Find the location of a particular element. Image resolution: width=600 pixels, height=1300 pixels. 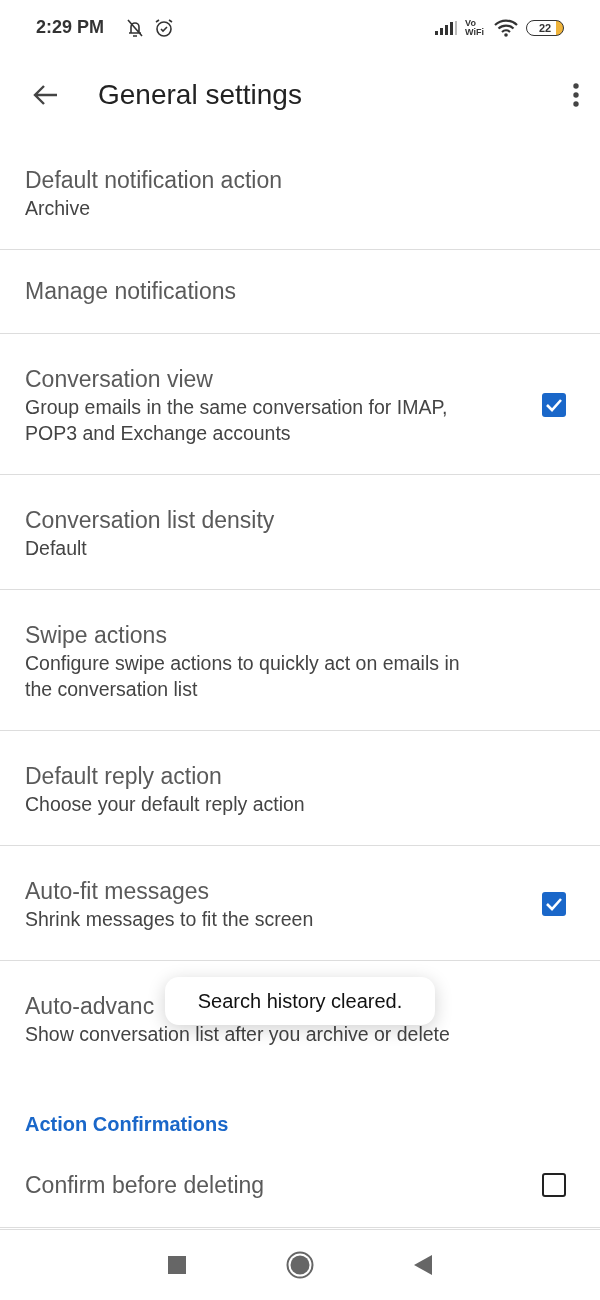

setting-title: Swipe actions is located at coordinates (96, 635).